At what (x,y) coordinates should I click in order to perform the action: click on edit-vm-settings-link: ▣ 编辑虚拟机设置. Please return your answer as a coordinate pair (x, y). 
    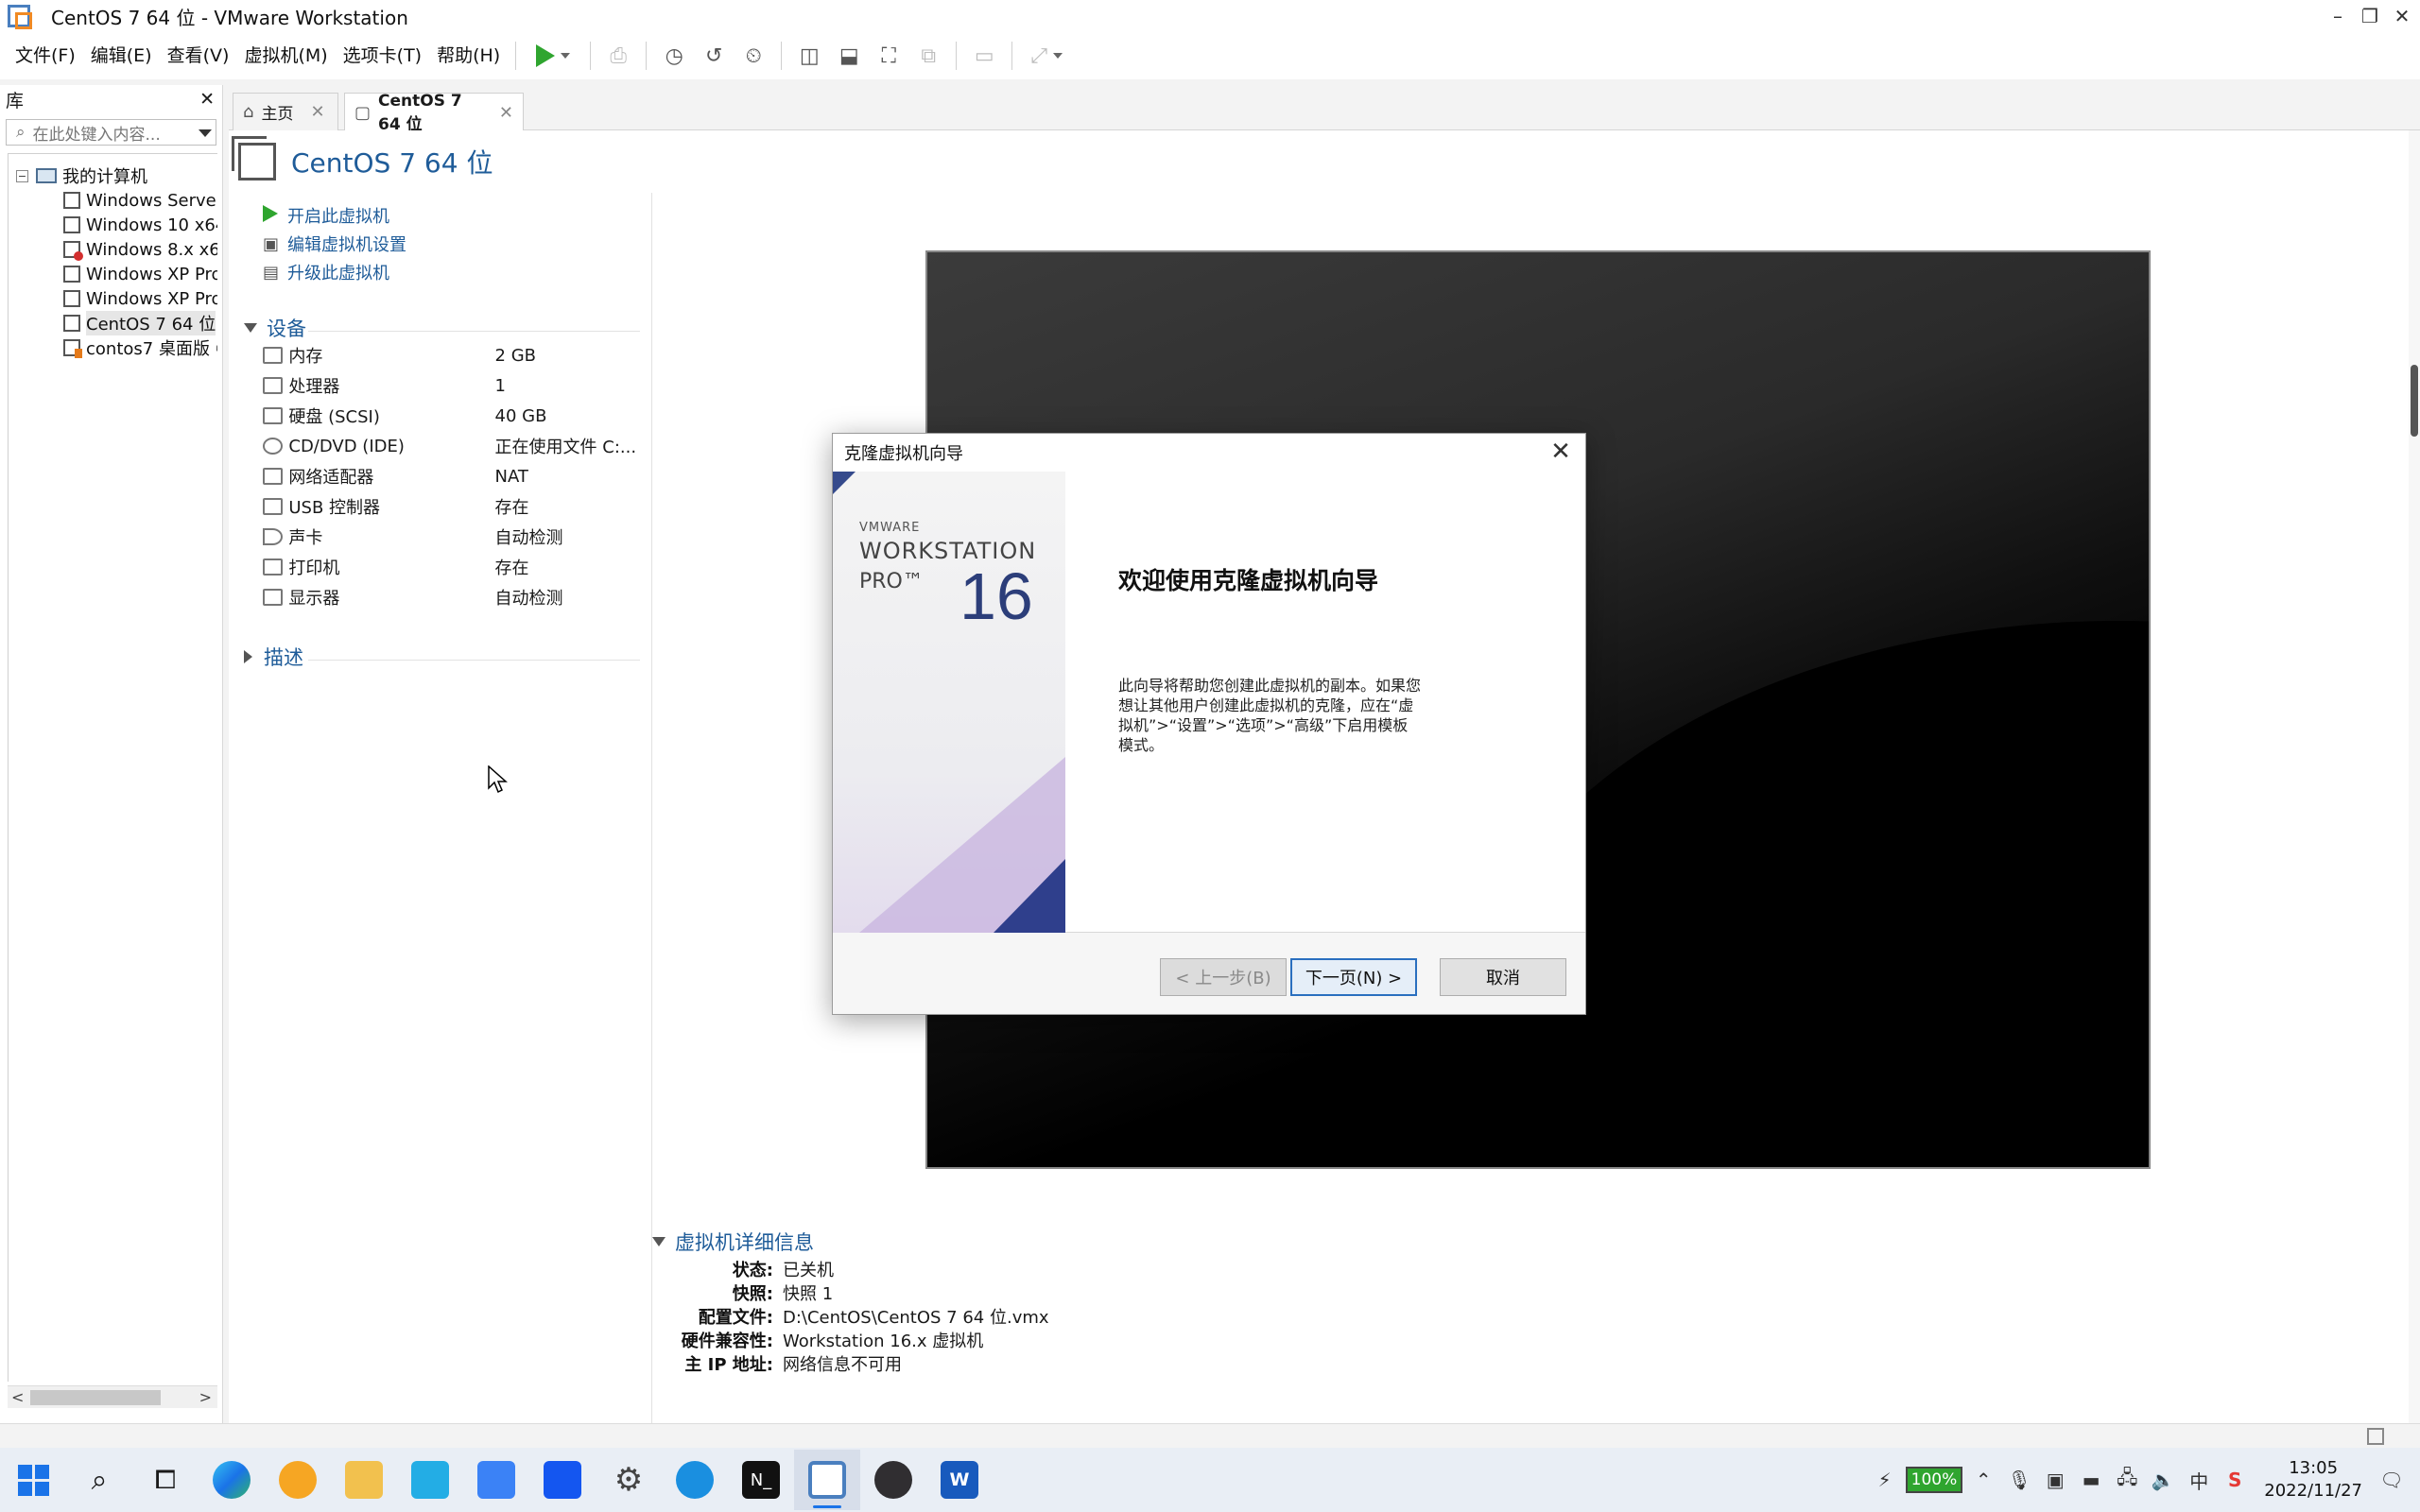
    Looking at the image, I should click on (334, 244).